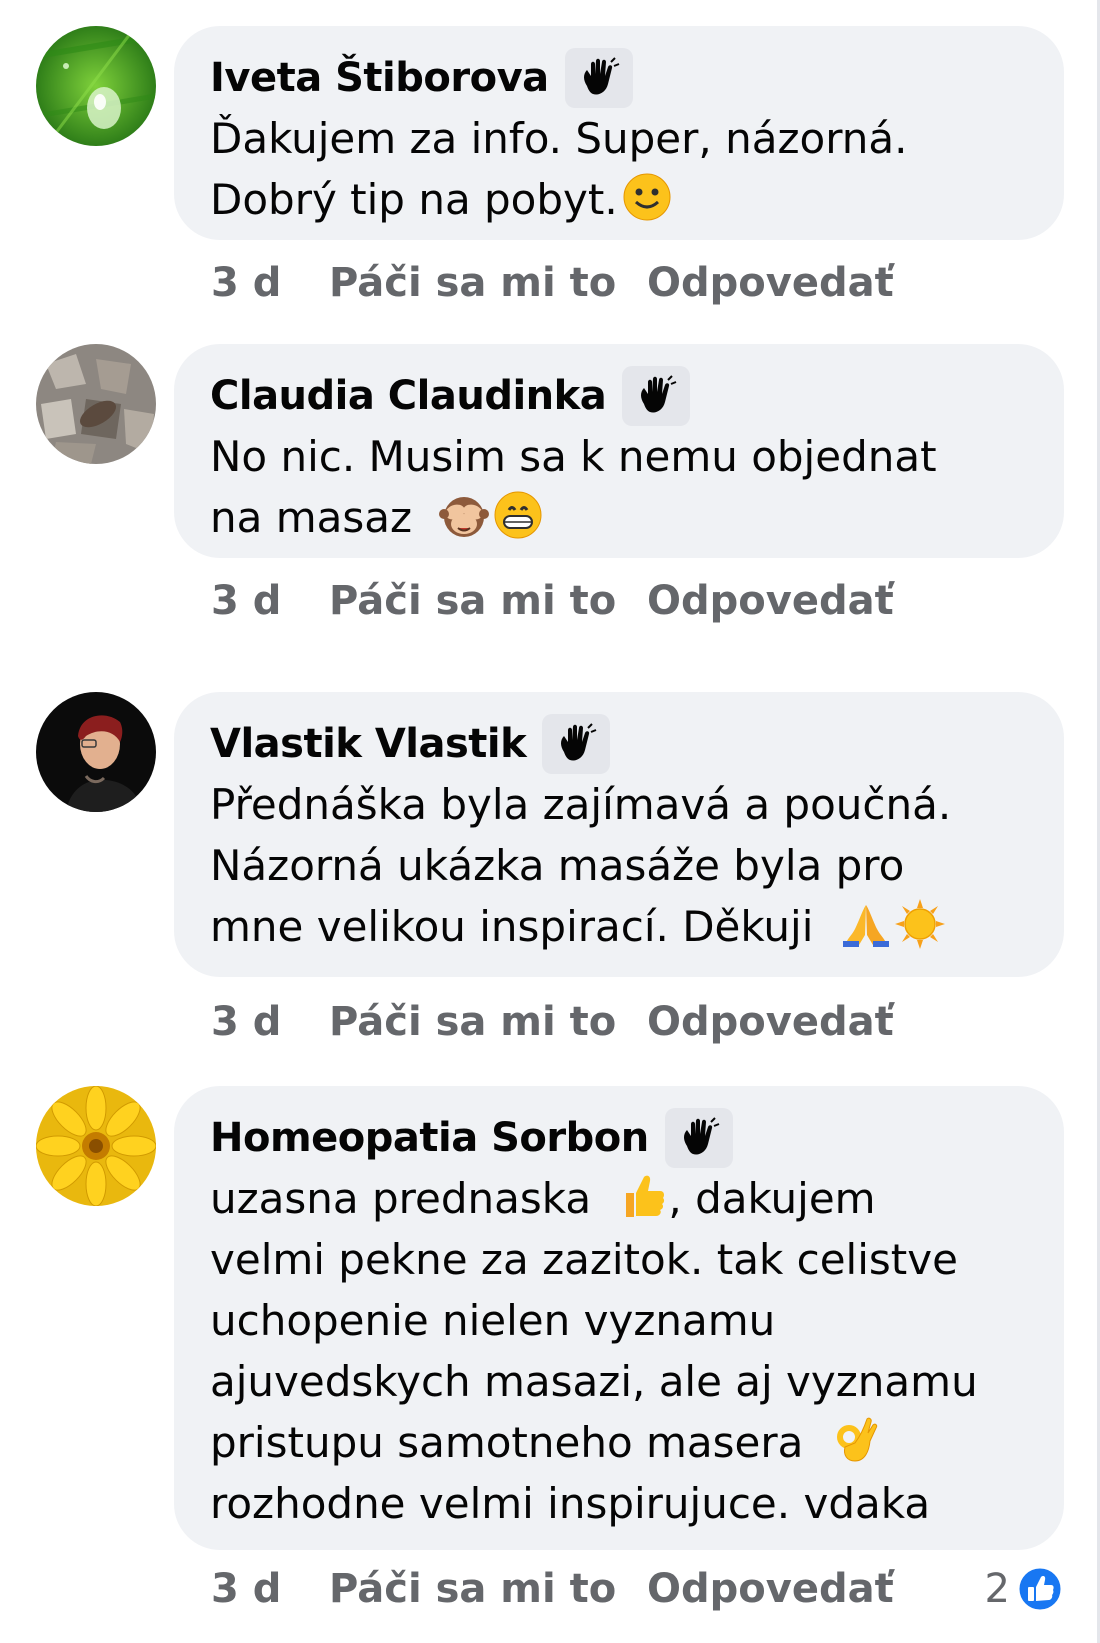 The height and width of the screenshot is (1643, 1100). Describe the element at coordinates (493, 1320) in the screenshot. I see `comment-line: uchopenie nielen vyznamu` at that location.